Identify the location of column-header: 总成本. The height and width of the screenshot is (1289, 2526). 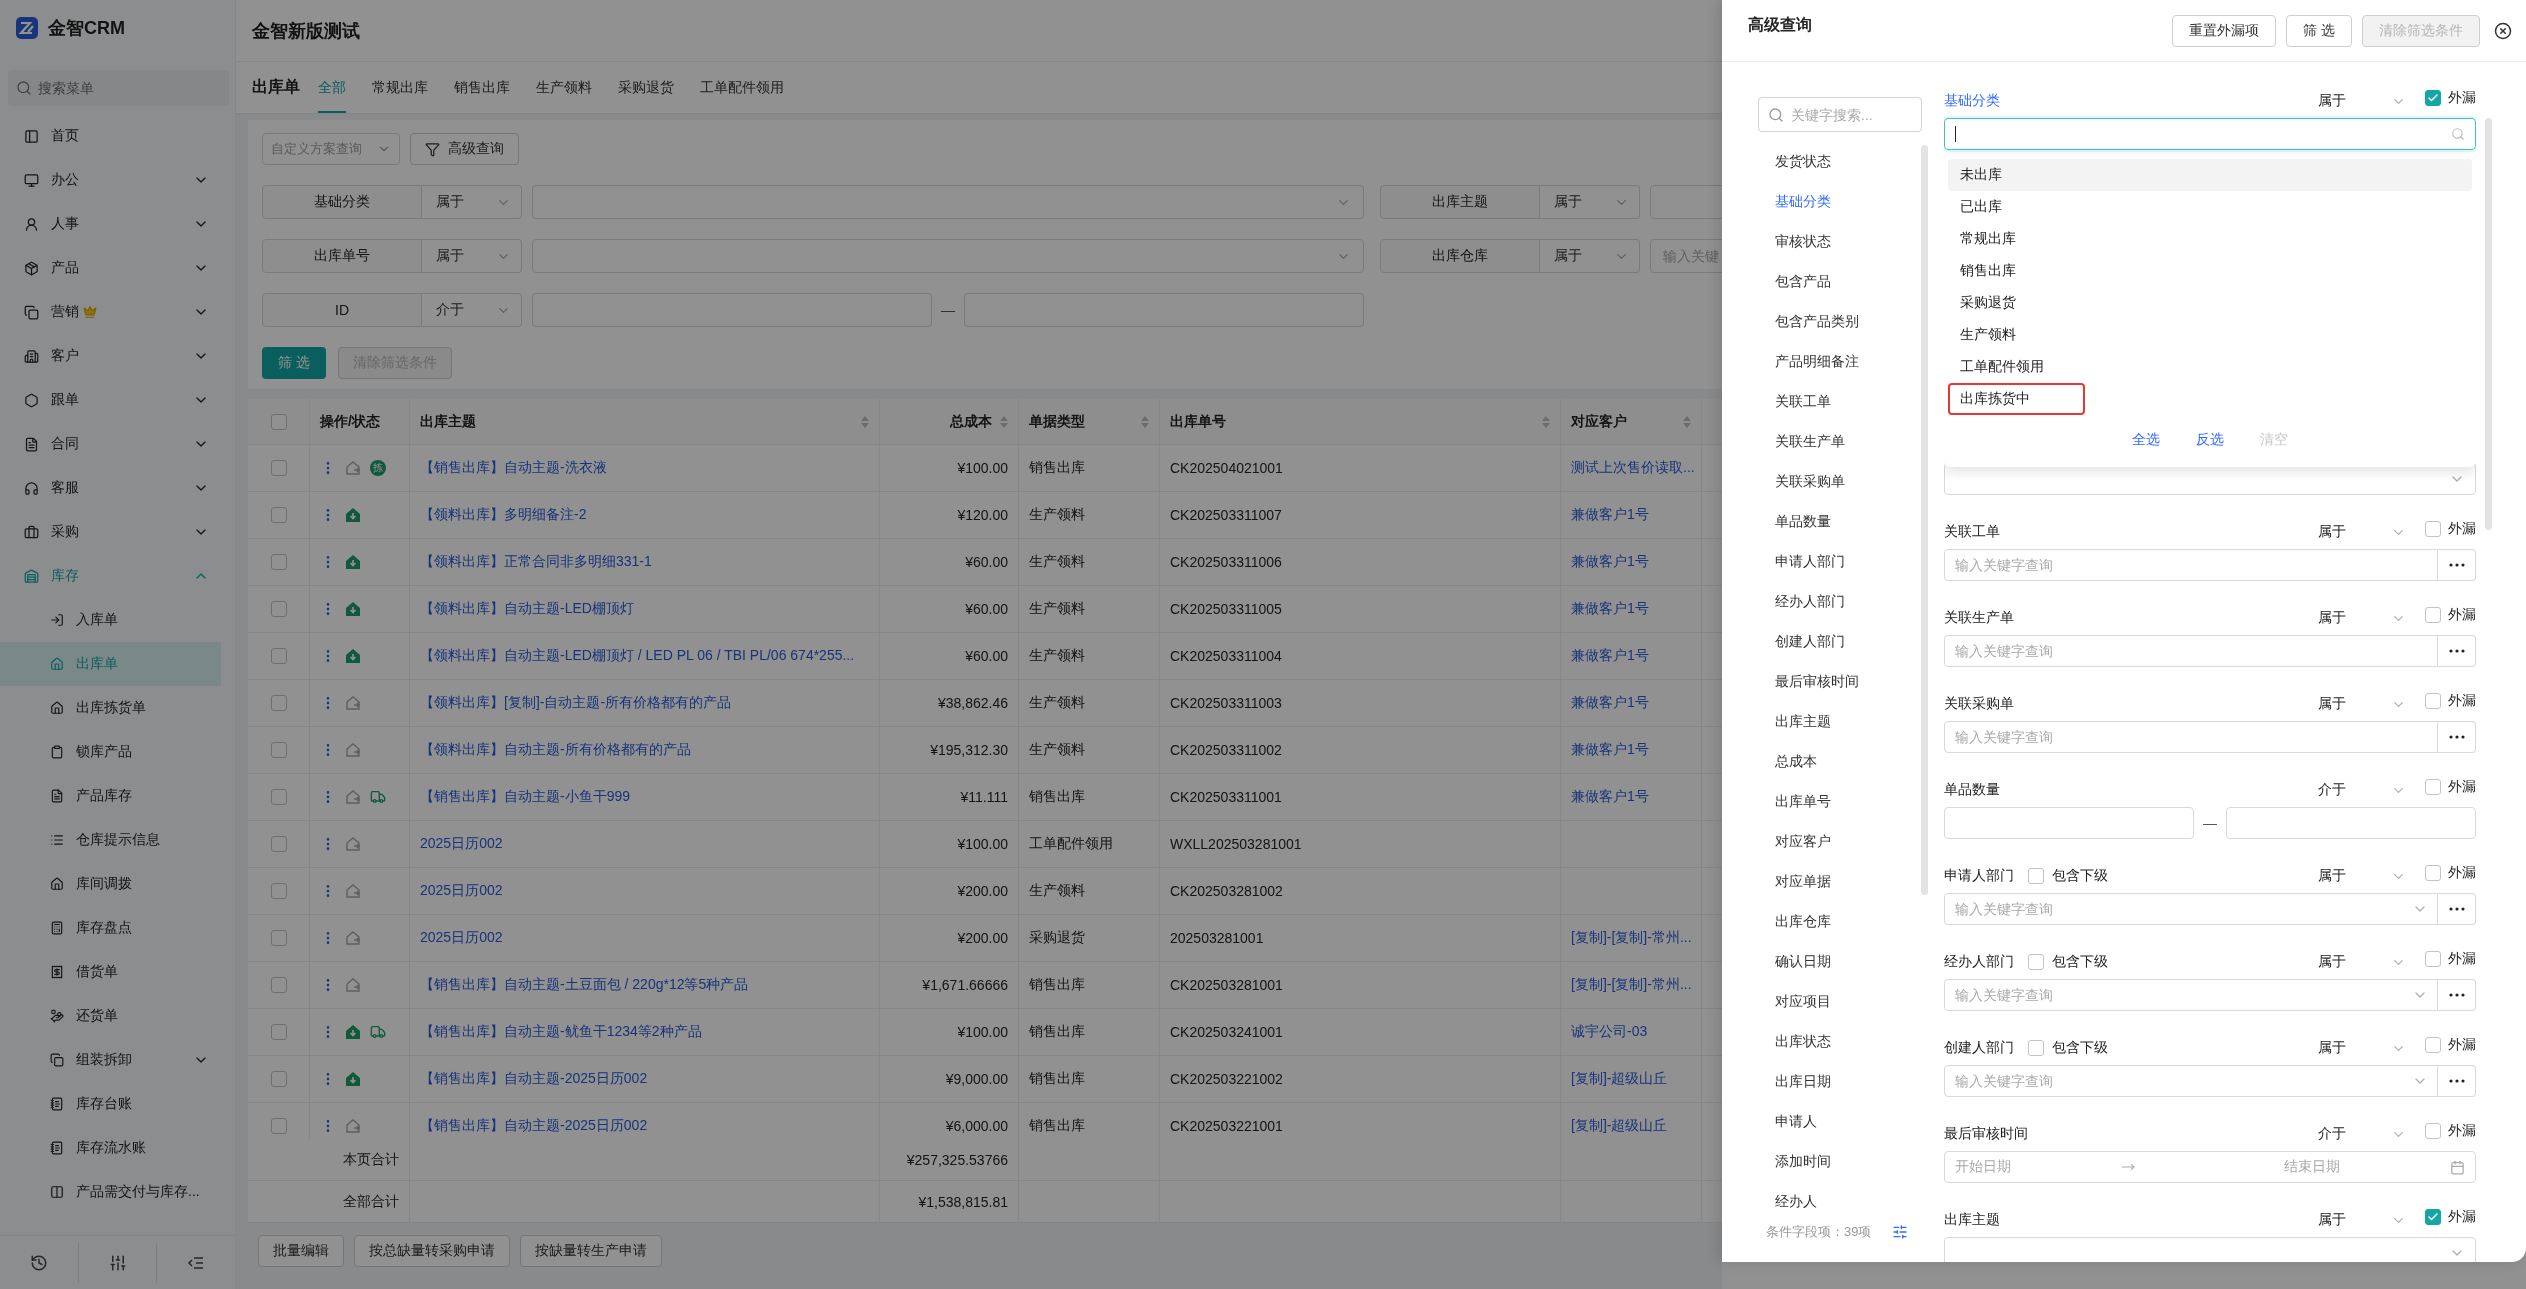
(949, 421).